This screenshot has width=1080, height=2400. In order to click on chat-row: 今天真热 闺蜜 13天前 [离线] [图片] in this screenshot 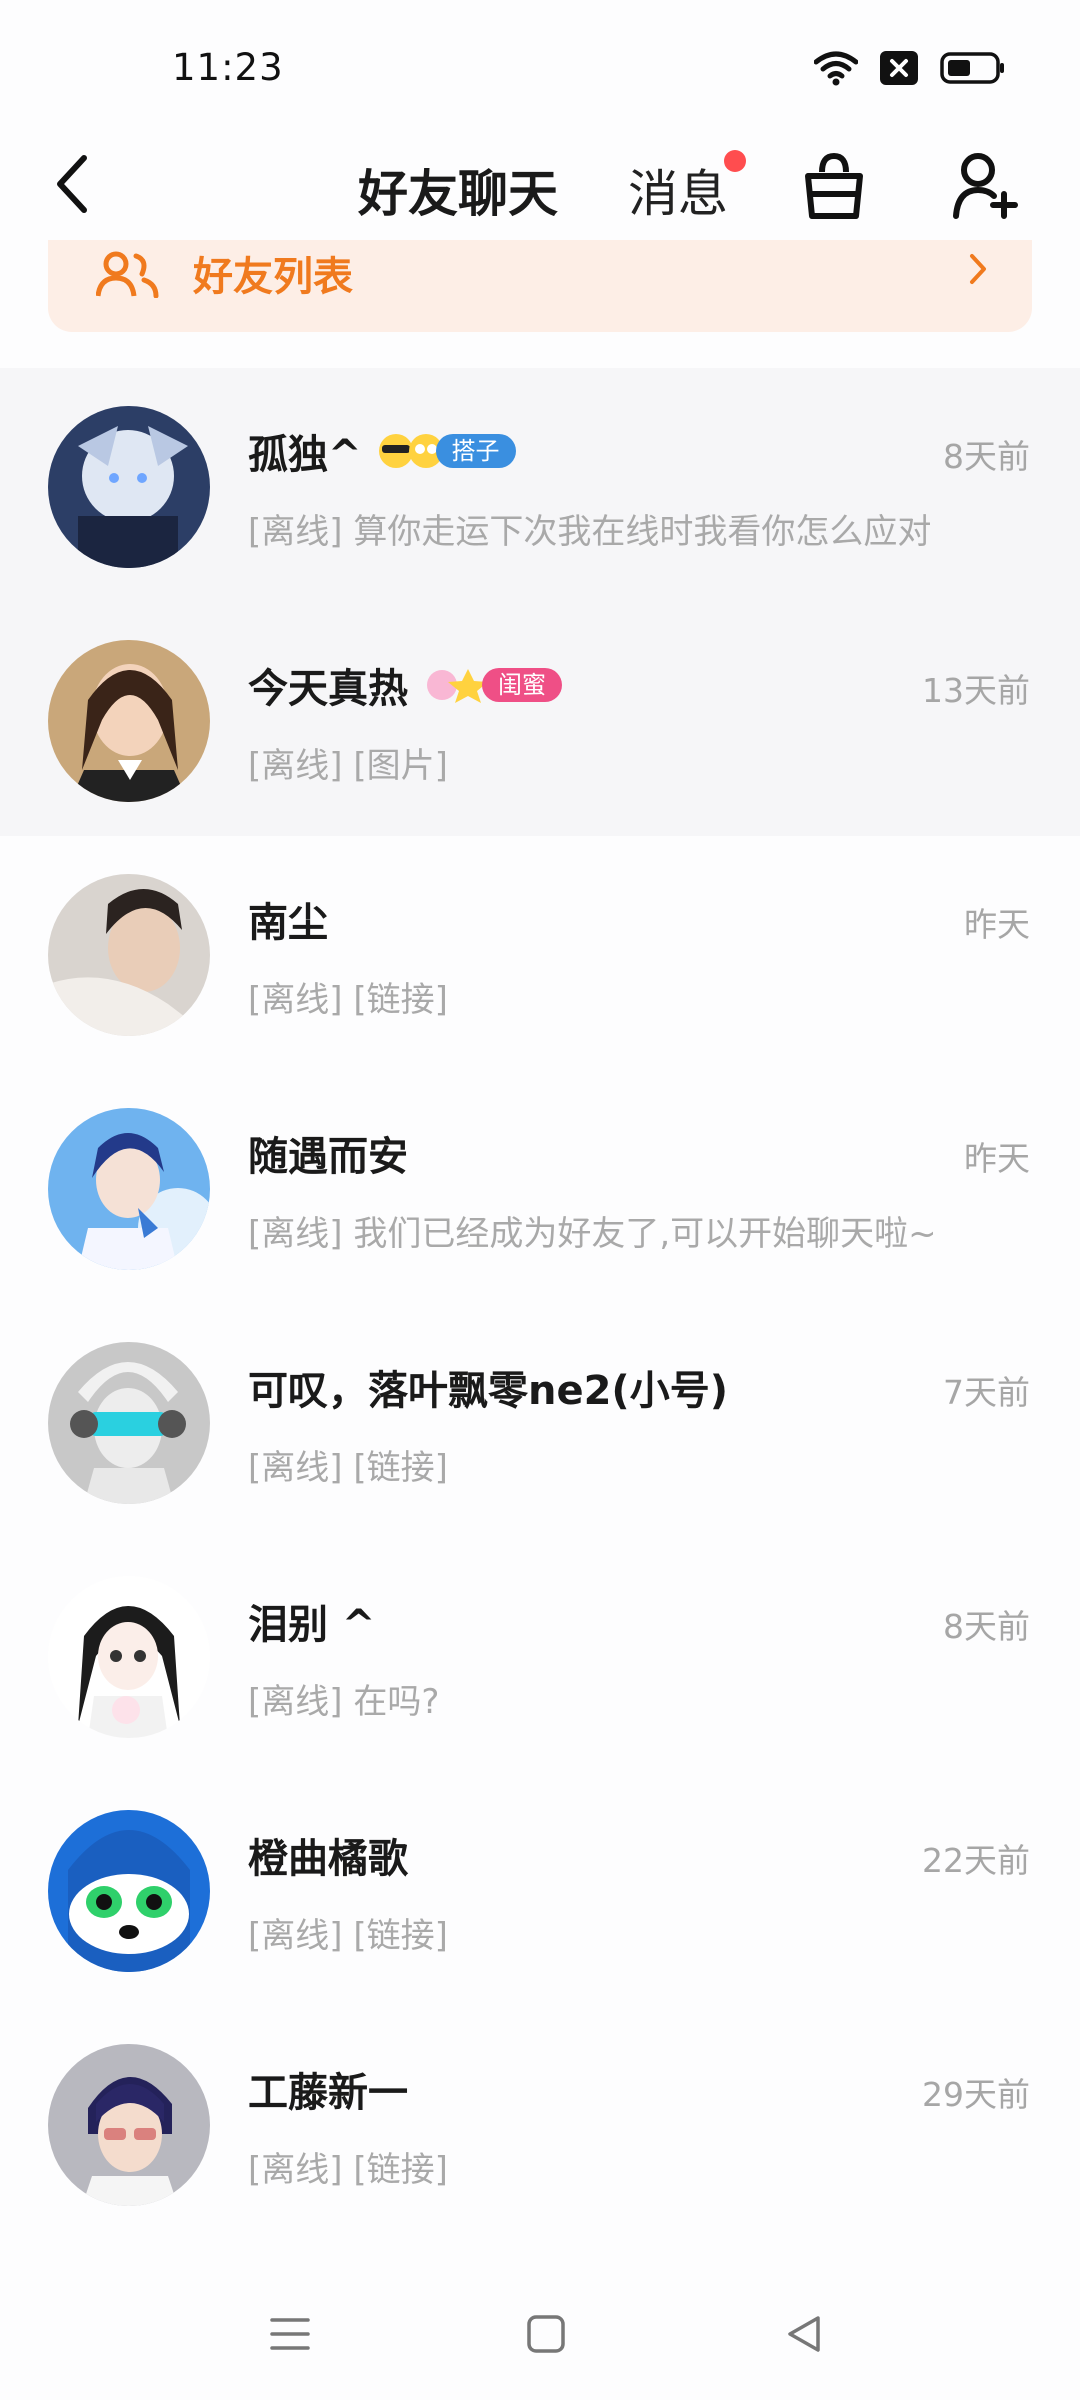, I will do `click(540, 719)`.